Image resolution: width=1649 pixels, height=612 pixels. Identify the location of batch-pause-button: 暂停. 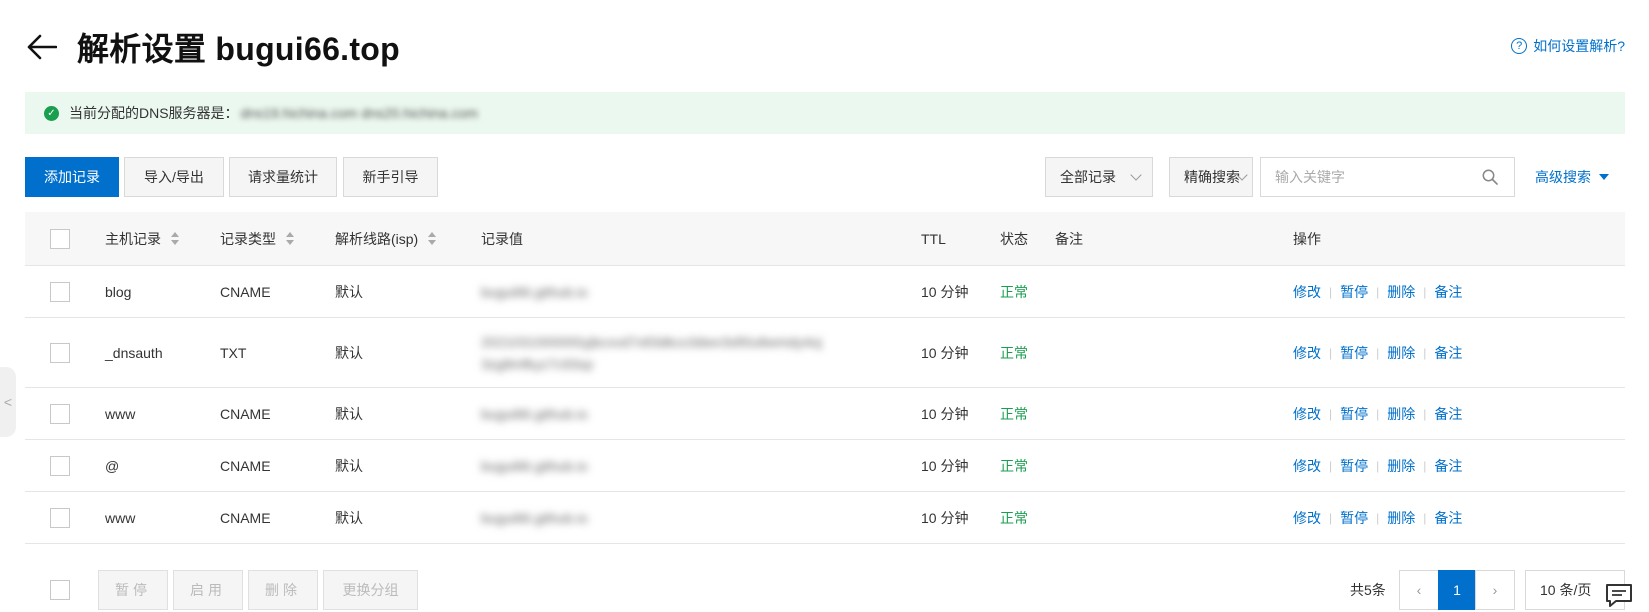
(133, 590).